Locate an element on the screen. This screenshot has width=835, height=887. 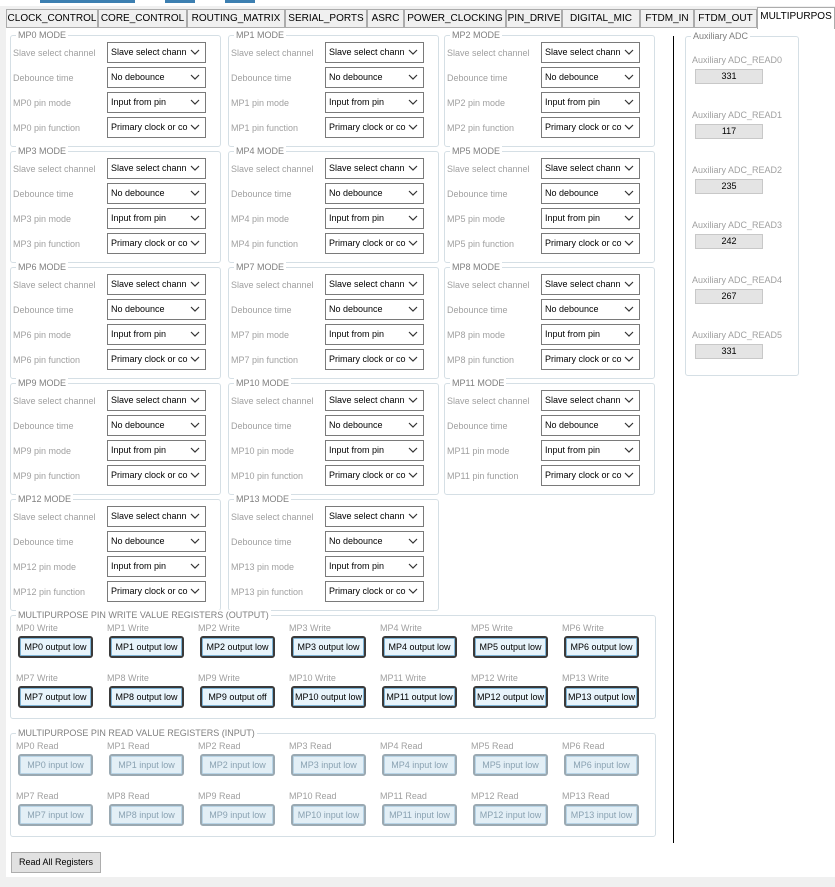
mp0-slave-select-channel-dropdown: Slave select chann is located at coordinates (156, 52).